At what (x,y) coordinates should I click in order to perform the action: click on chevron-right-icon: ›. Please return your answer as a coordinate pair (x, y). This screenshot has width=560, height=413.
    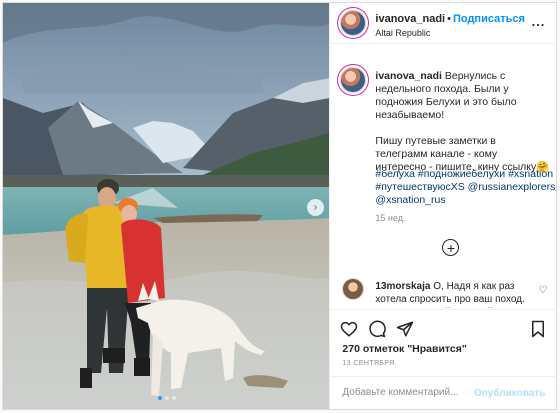
    Looking at the image, I should click on (315, 207).